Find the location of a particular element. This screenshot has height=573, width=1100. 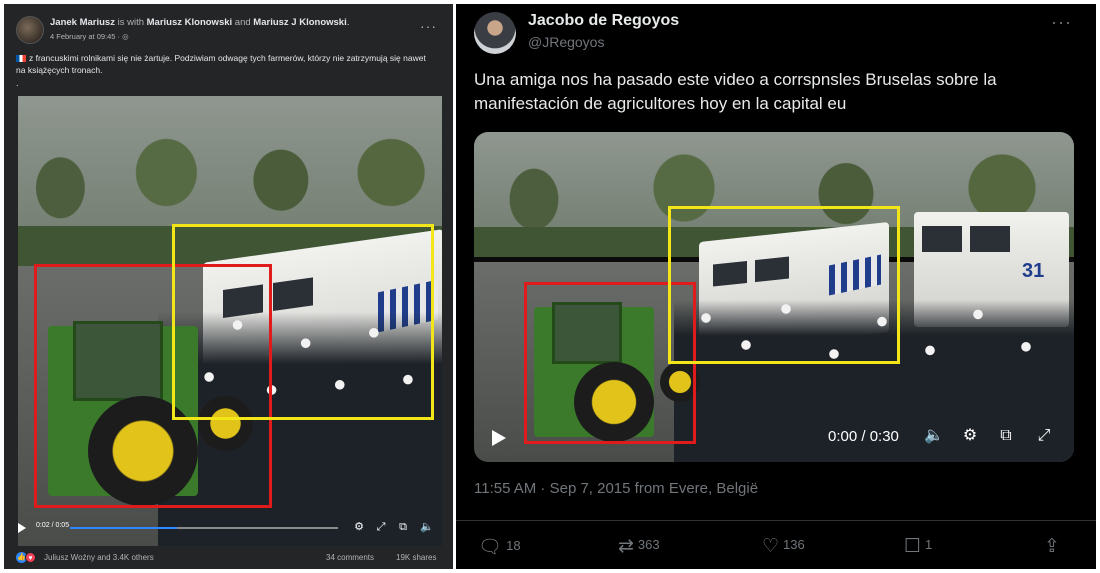

and-text: and is located at coordinates (242, 22).